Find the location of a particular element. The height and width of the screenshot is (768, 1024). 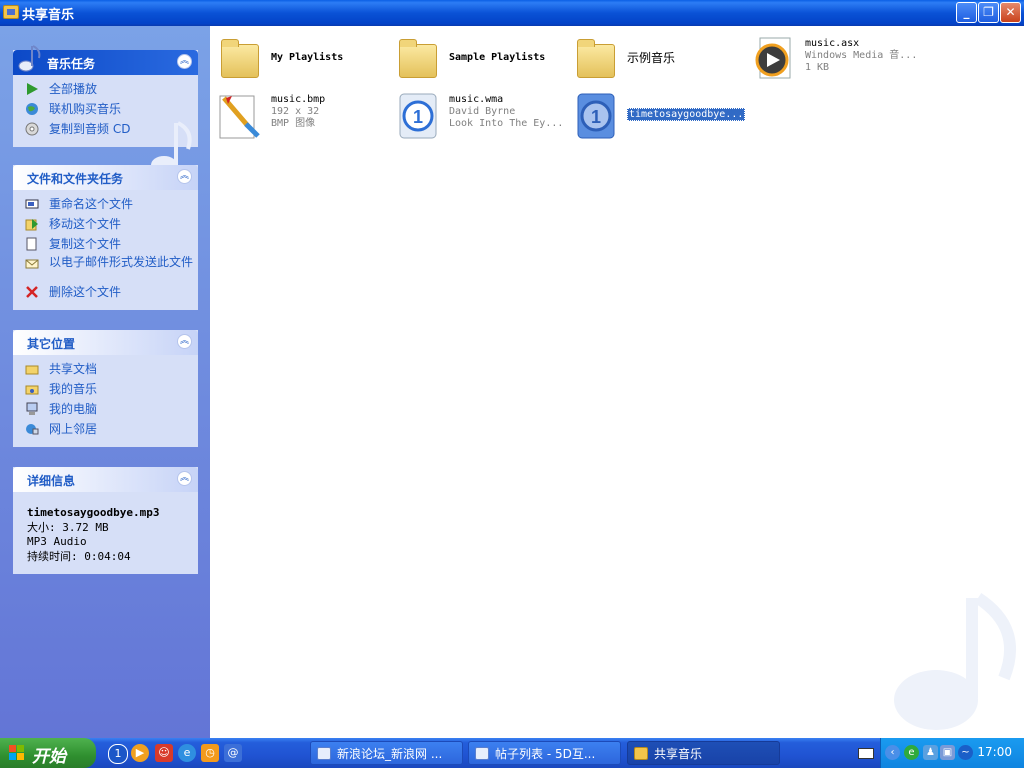

qq-quicklaunch-icon: ☺ is located at coordinates (164, 753).